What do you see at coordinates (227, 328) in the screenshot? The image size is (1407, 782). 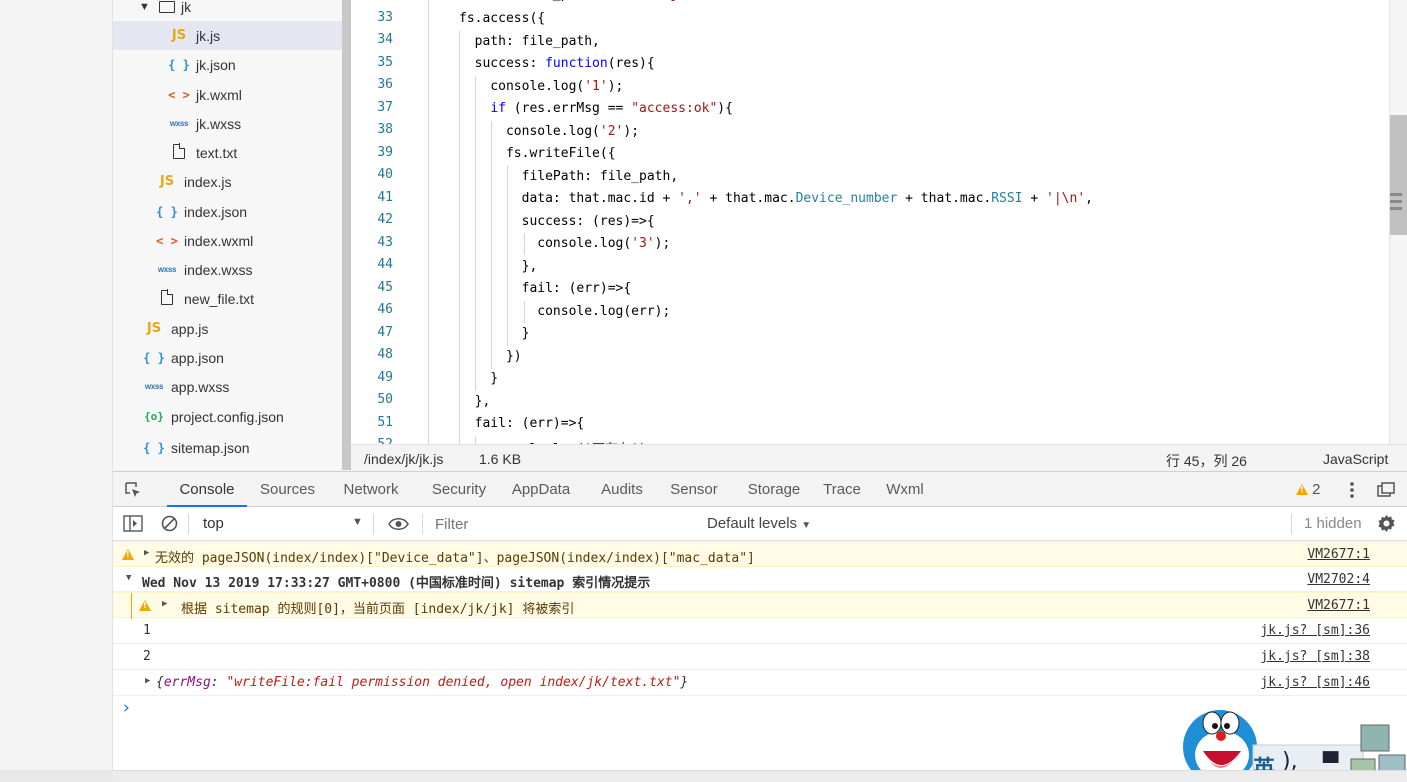 I see `tree-item-app-js: JS app.js` at bounding box center [227, 328].